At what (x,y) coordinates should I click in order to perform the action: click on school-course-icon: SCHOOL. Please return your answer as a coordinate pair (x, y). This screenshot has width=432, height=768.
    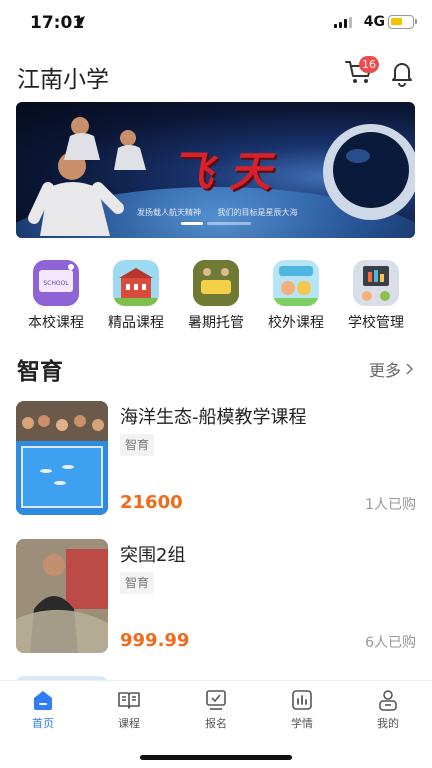
    Looking at the image, I should click on (56, 283).